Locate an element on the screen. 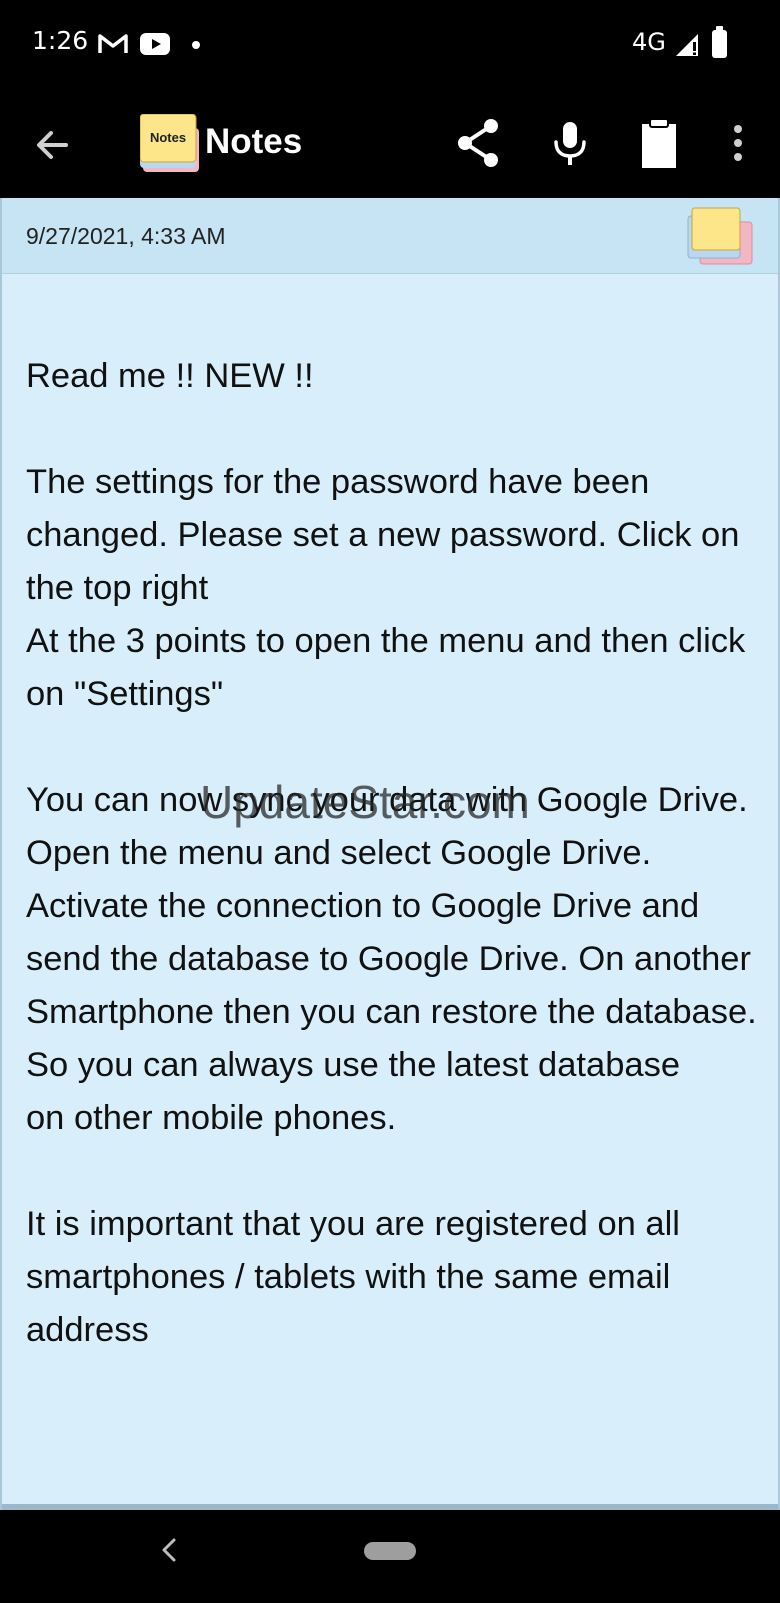  dot-icon is located at coordinates (196, 45).